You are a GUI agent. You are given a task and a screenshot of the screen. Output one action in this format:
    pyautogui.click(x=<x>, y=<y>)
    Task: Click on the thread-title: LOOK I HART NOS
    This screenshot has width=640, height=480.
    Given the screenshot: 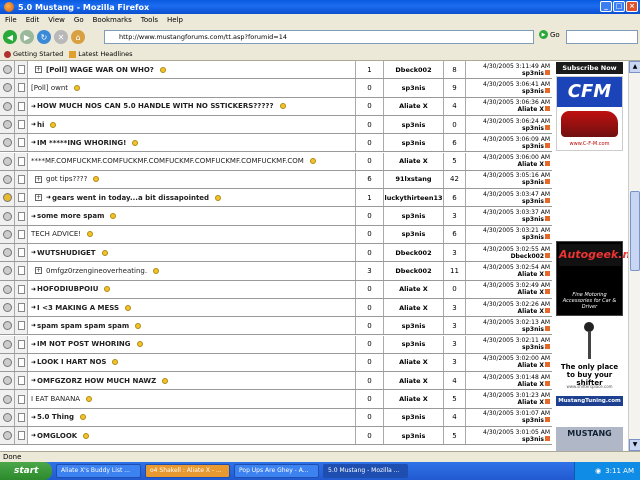 What is the action you would take?
    pyautogui.click(x=71, y=362)
    